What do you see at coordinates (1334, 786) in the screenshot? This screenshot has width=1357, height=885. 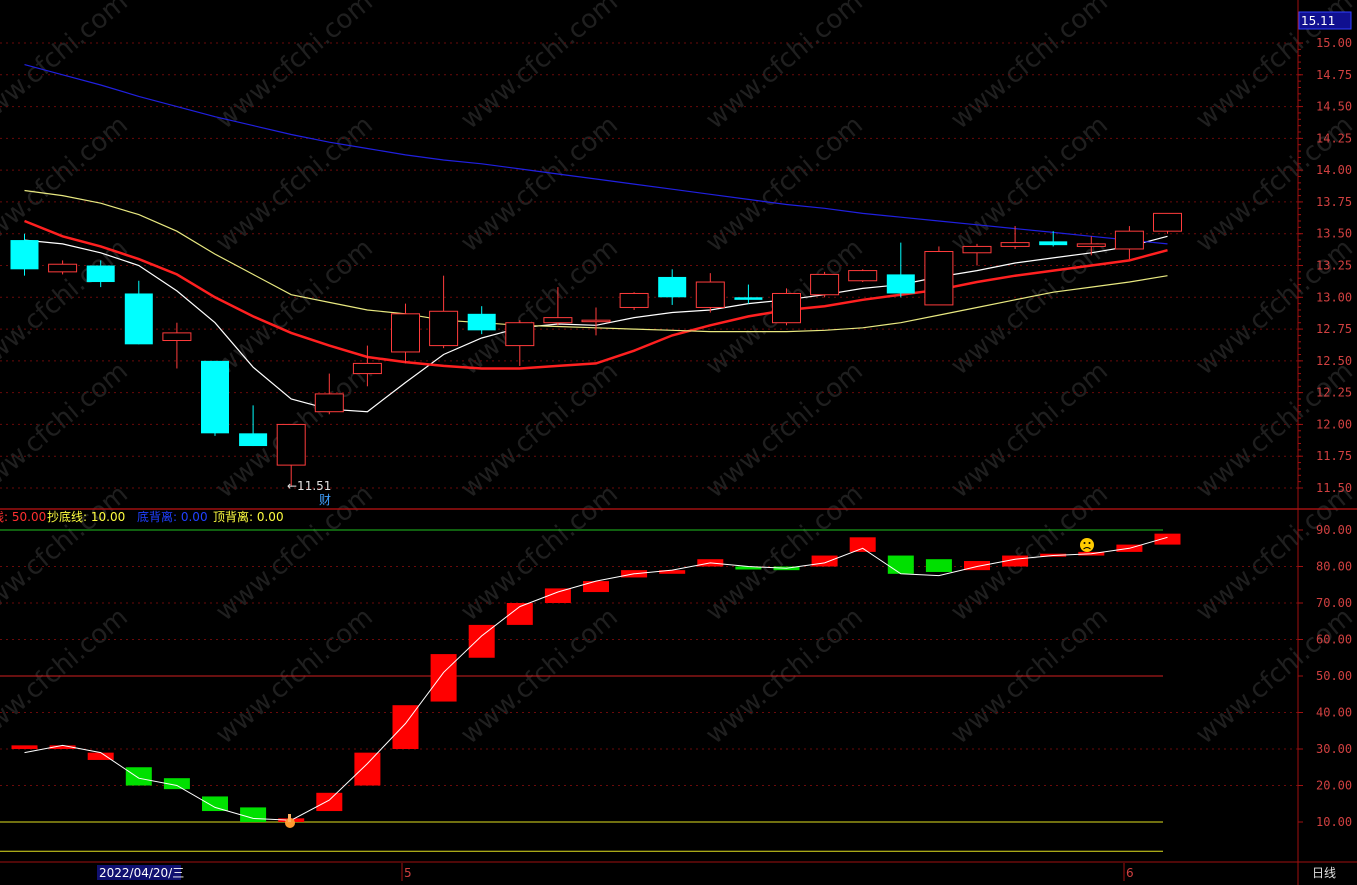 I see `indicator-tick-label: 20.00` at bounding box center [1334, 786].